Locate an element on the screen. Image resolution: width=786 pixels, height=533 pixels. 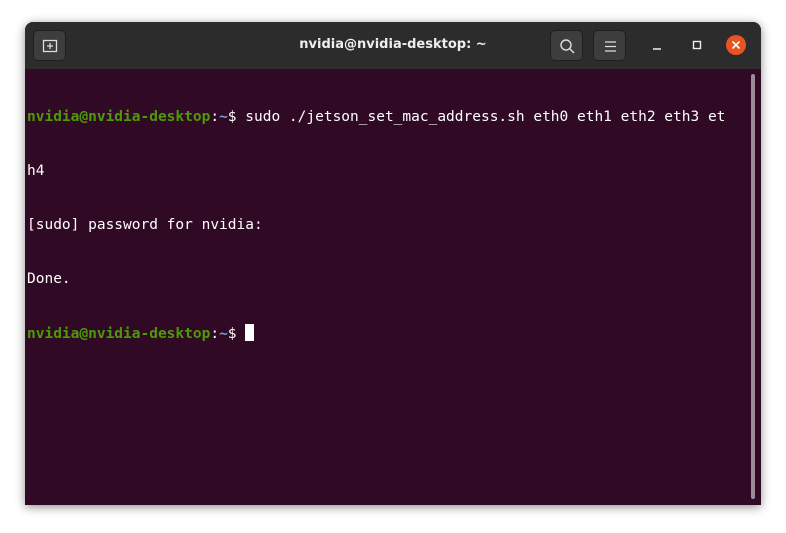
maximize-button is located at coordinates (697, 45).